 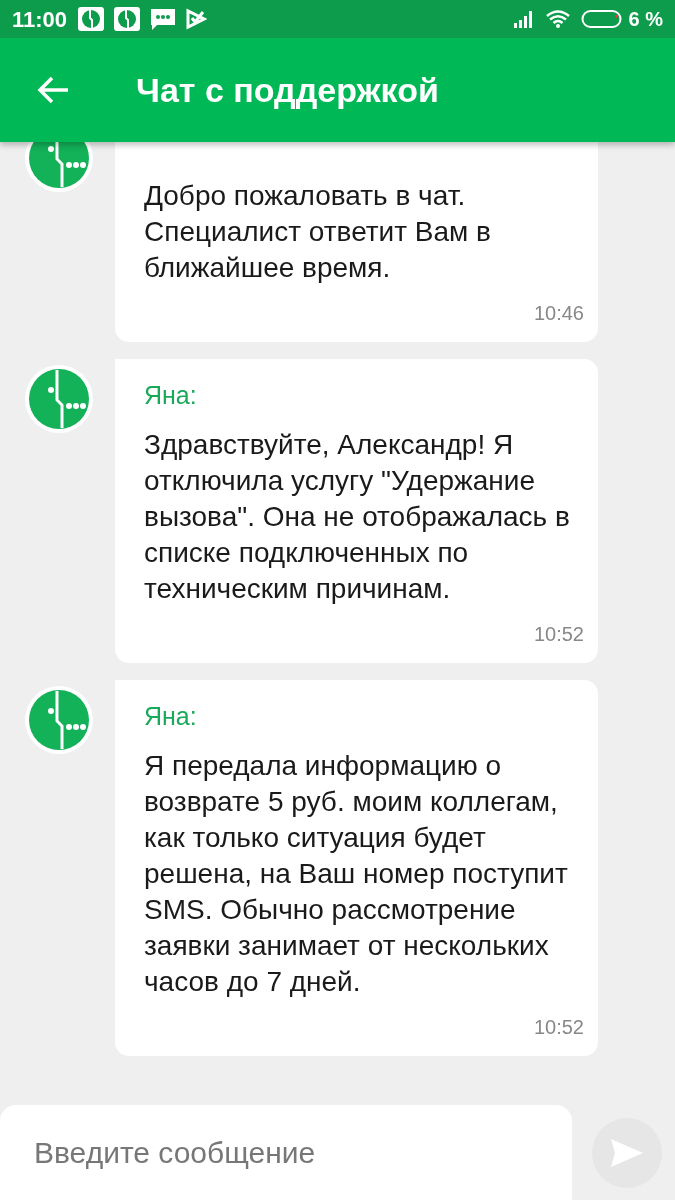 I want to click on back-arrow-icon, so click(x=53, y=90).